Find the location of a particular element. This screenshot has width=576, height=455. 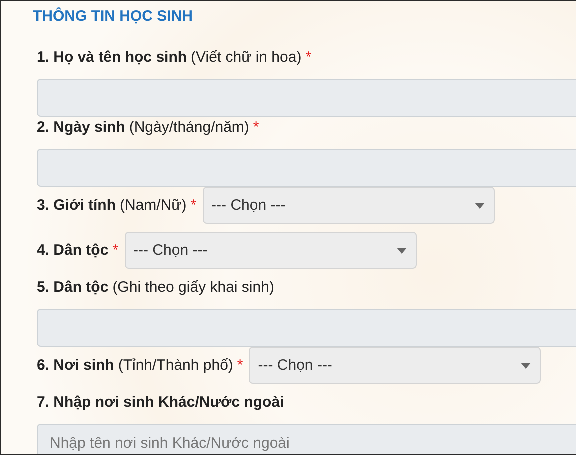

field-hint: (Viết chữ in hoa) is located at coordinates (246, 58).